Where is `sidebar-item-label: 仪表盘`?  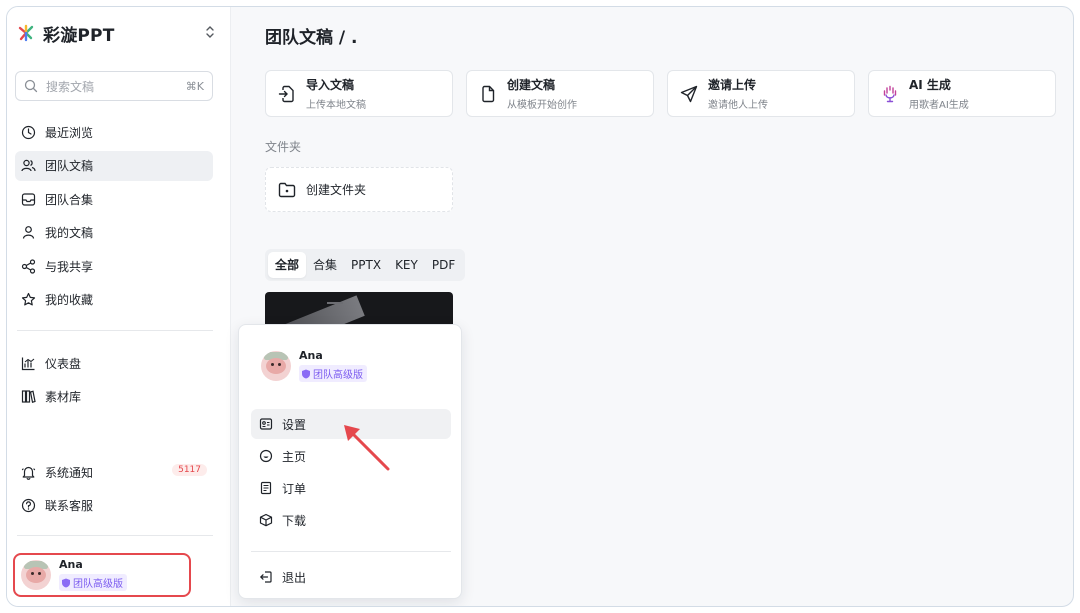 sidebar-item-label: 仪表盘 is located at coordinates (63, 363).